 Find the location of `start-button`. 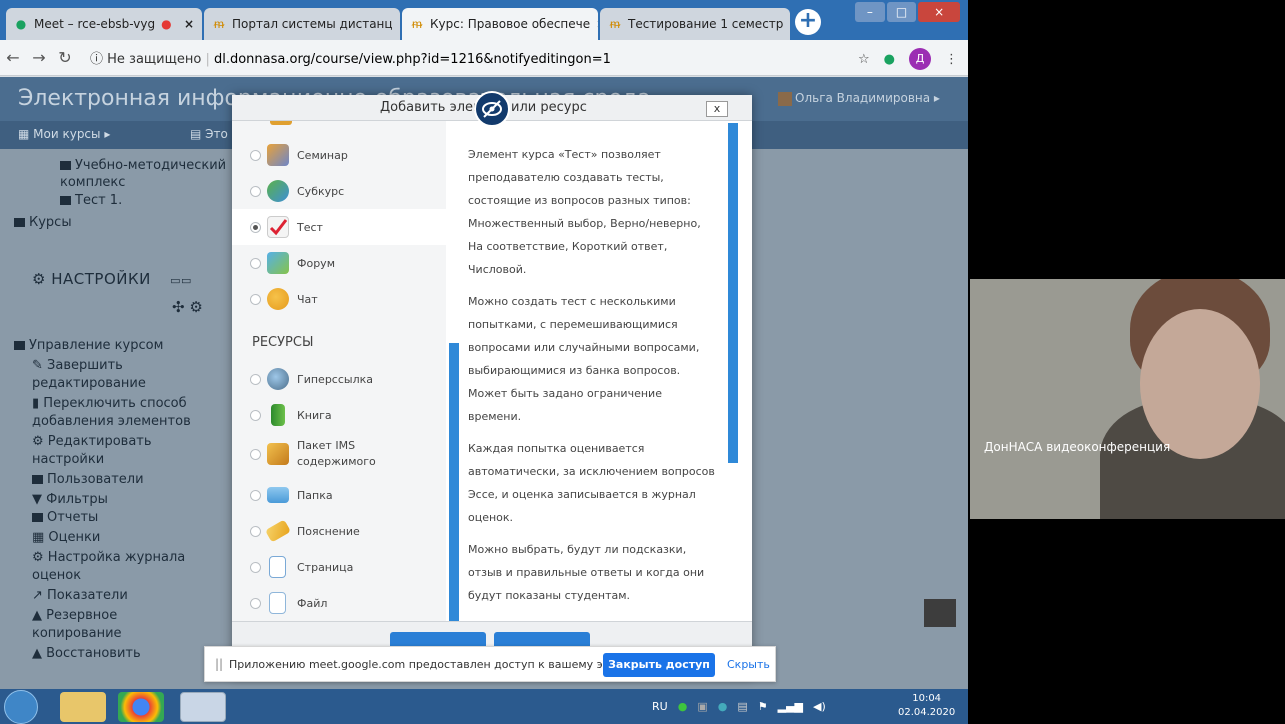

start-button is located at coordinates (21, 707).